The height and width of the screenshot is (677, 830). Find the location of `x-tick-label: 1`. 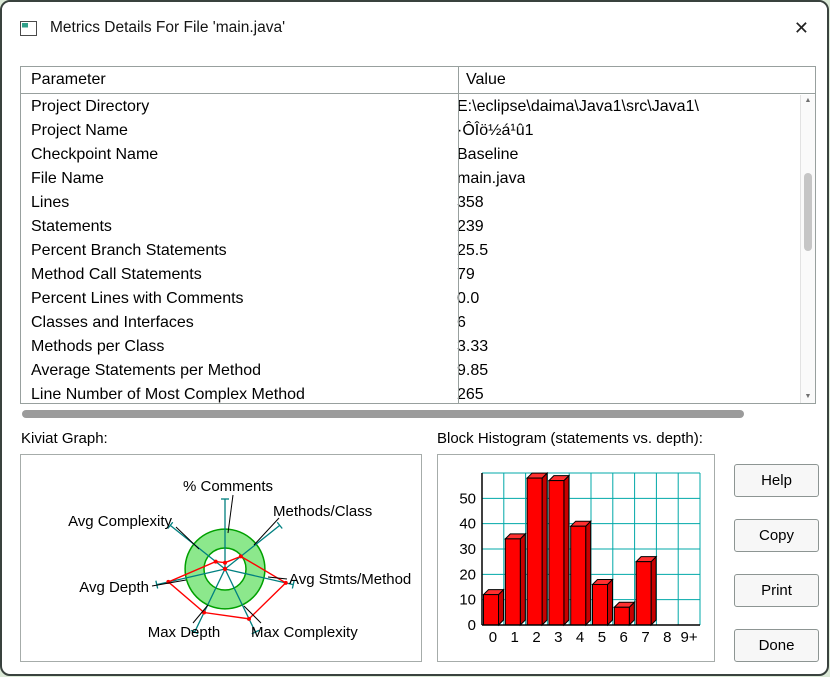

x-tick-label: 1 is located at coordinates (515, 637).